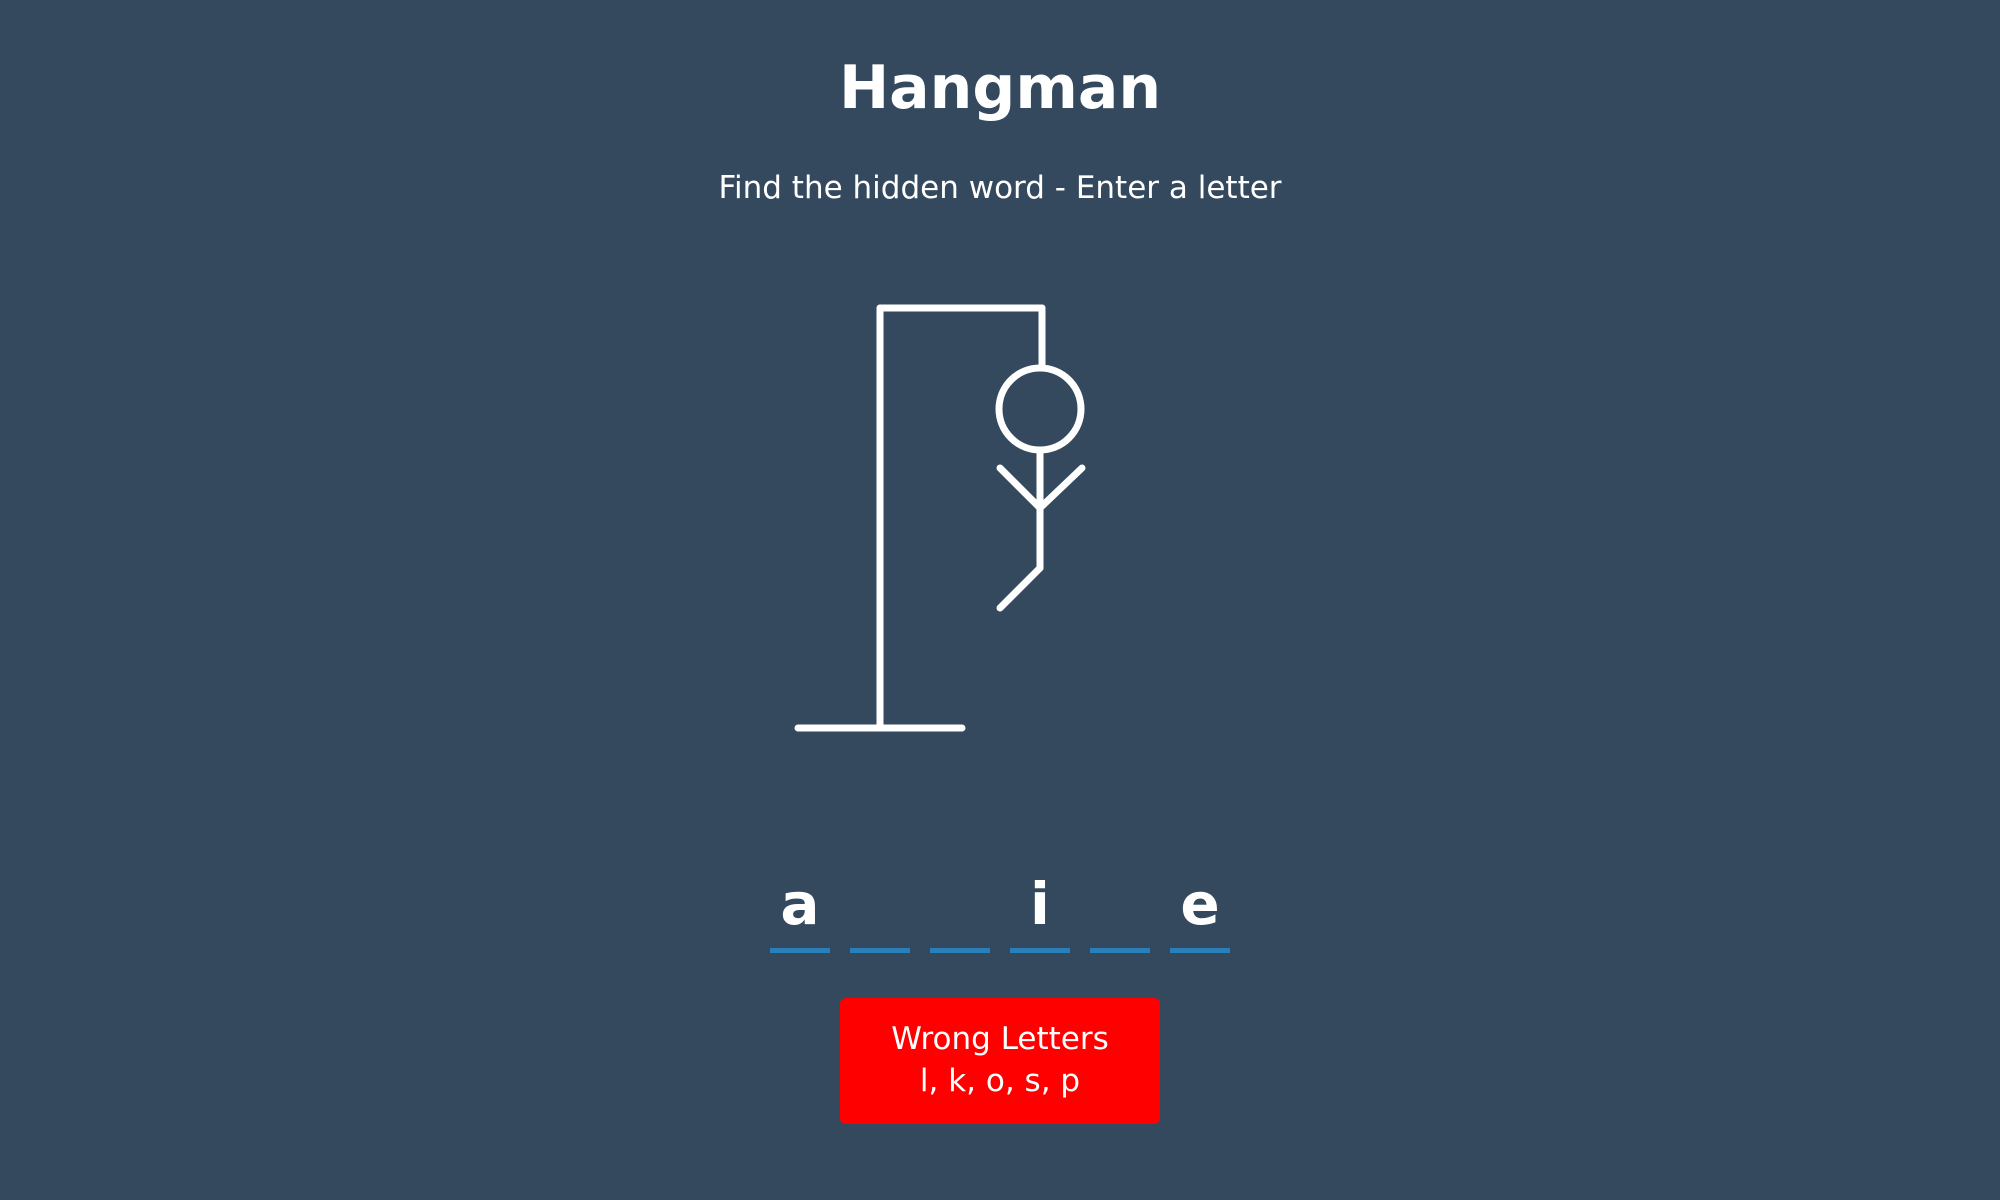 The height and width of the screenshot is (1200, 2000). What do you see at coordinates (1020, 488) in the screenshot?
I see `figure-left-arm` at bounding box center [1020, 488].